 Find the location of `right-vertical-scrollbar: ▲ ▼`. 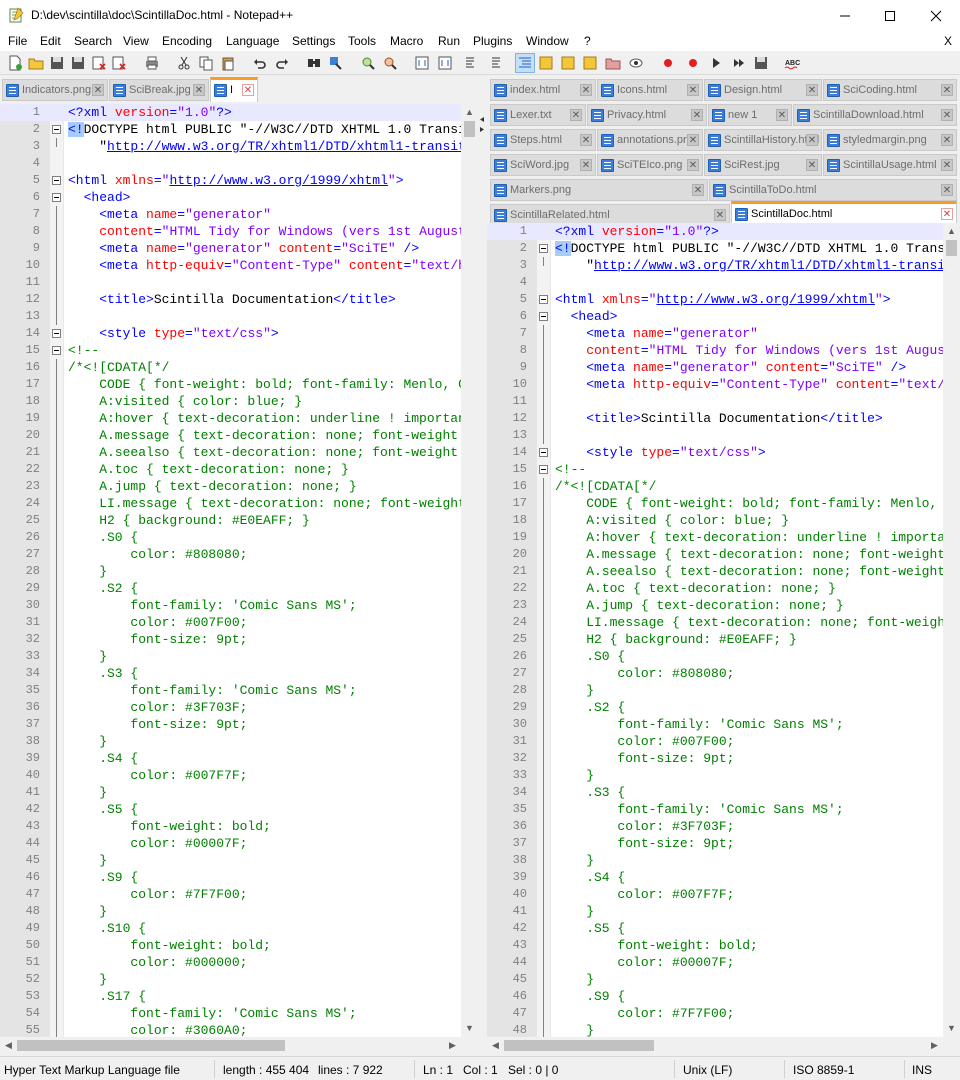

right-vertical-scrollbar: ▲ ▼ is located at coordinates (951, 630).